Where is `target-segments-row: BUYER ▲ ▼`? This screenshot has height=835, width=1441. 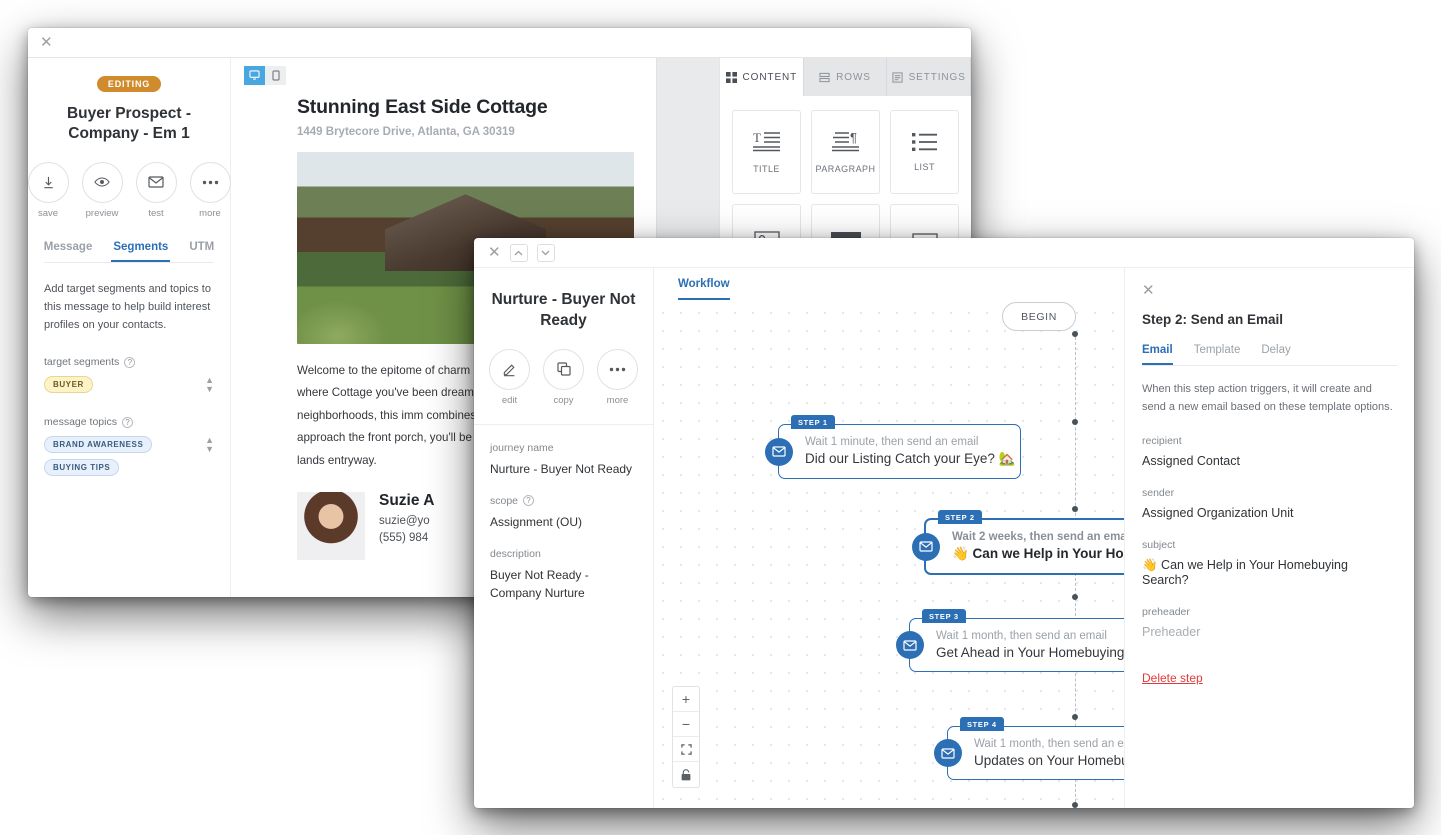
target-segments-row: BUYER ▲ ▼ is located at coordinates (129, 385).